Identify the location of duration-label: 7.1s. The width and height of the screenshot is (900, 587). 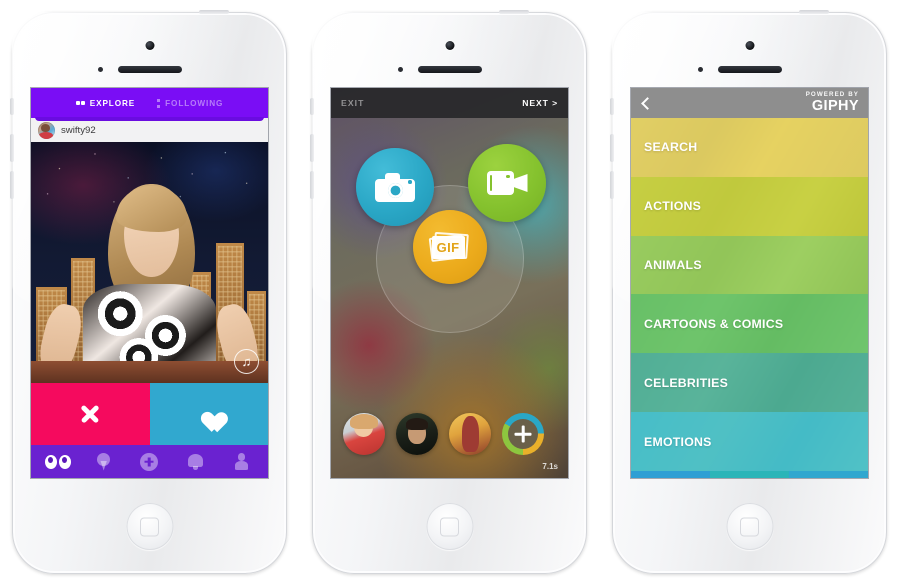
(550, 466).